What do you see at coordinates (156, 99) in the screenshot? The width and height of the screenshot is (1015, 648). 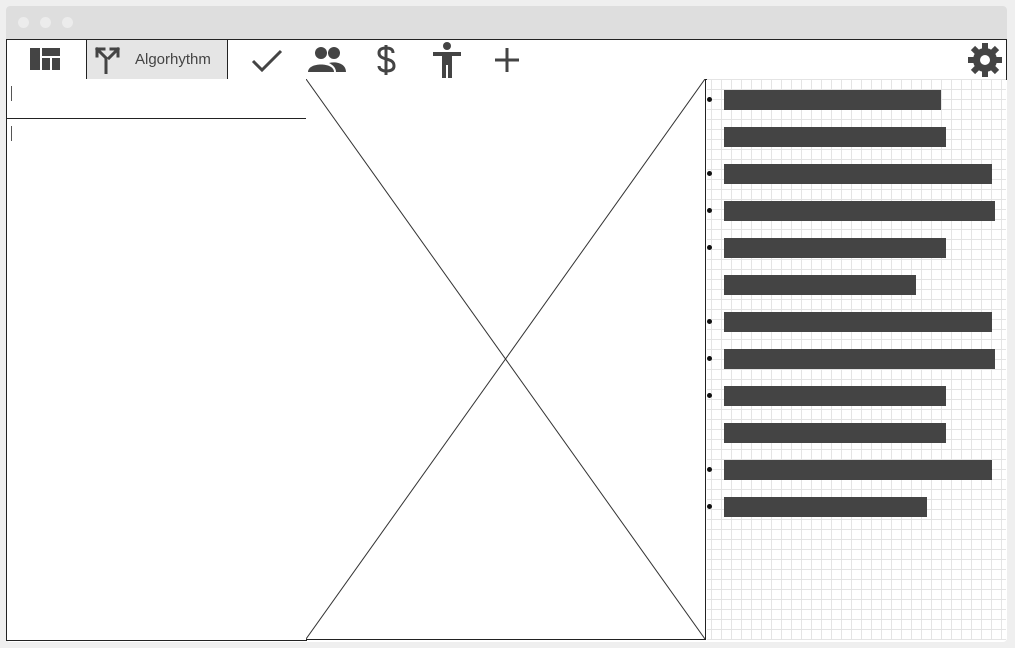 I see `title-input` at bounding box center [156, 99].